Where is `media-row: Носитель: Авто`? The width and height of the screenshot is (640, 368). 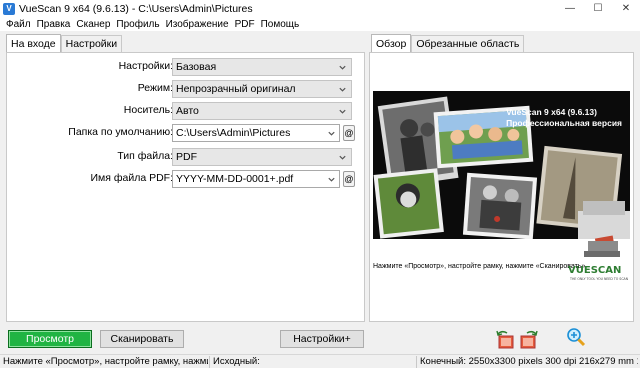 media-row: Носитель: Авто is located at coordinates (185, 111).